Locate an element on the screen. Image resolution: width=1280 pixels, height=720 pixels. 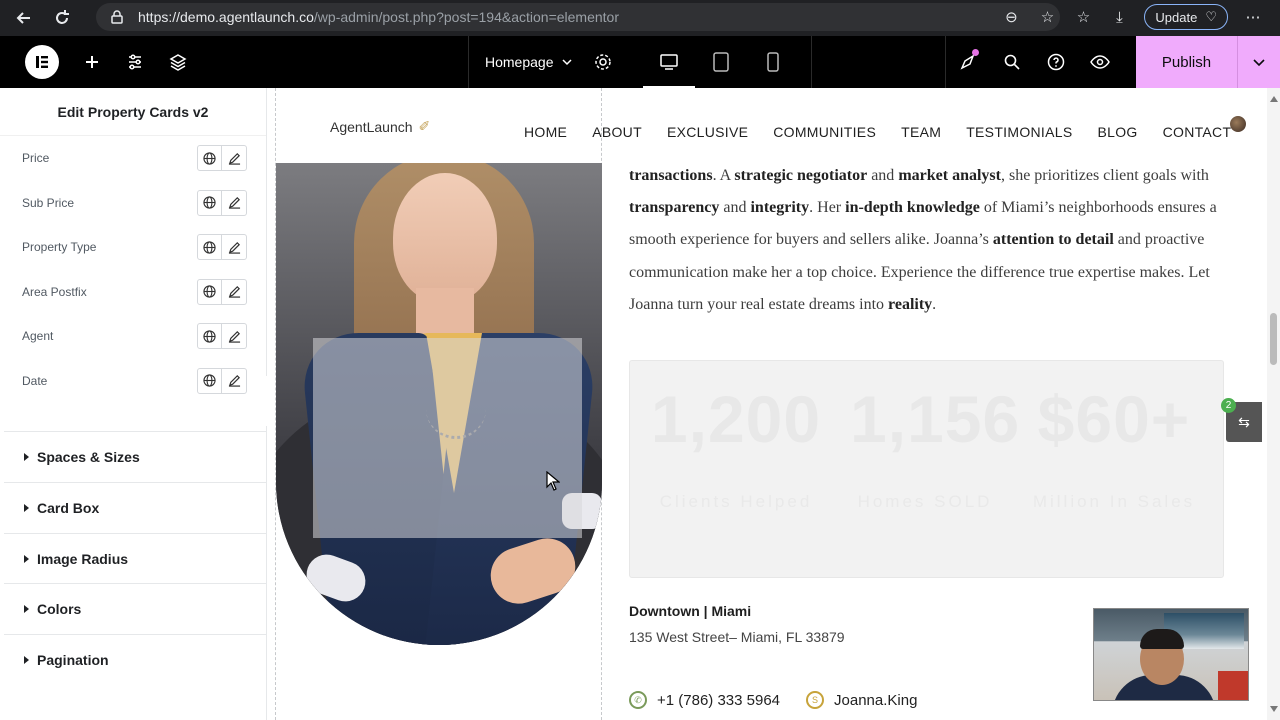
section-card-box: Card Box is located at coordinates (135, 507).